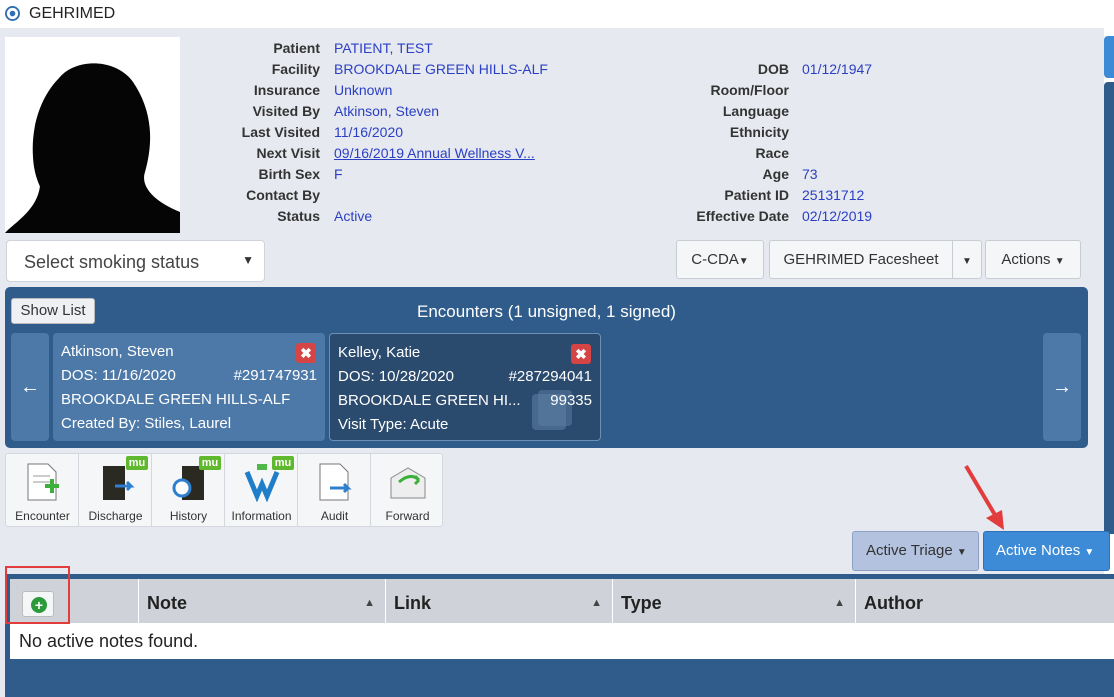  I want to click on info-value: F, so click(338, 174).